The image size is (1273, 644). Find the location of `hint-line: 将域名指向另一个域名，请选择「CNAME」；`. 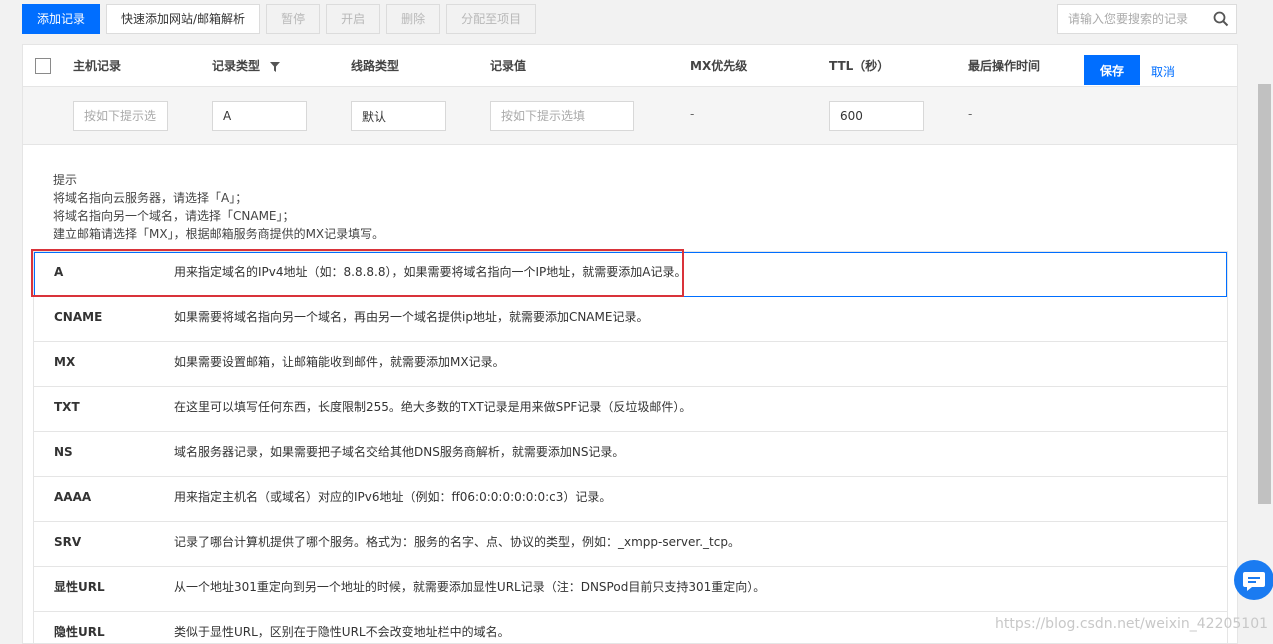

hint-line: 将域名指向另一个域名，请选择「CNAME」； is located at coordinates (174, 216).